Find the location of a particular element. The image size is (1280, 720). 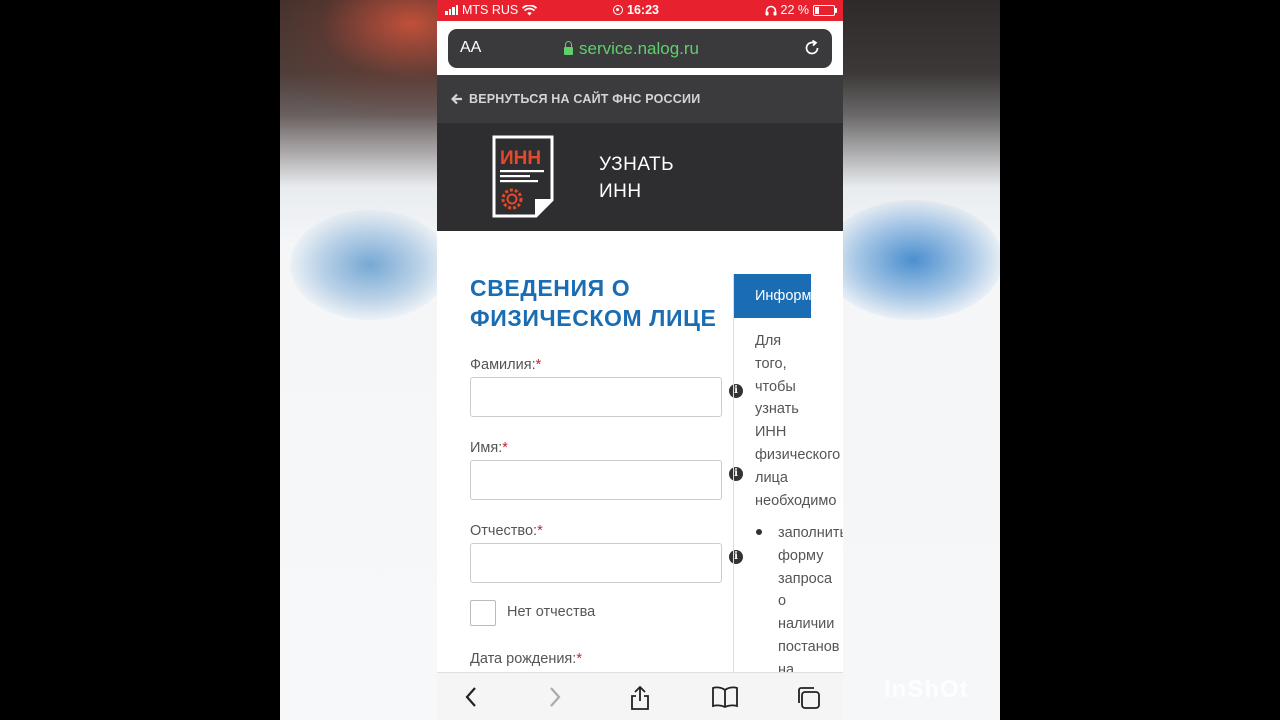

no-patronymic-label: Нет отчества is located at coordinates (551, 612).